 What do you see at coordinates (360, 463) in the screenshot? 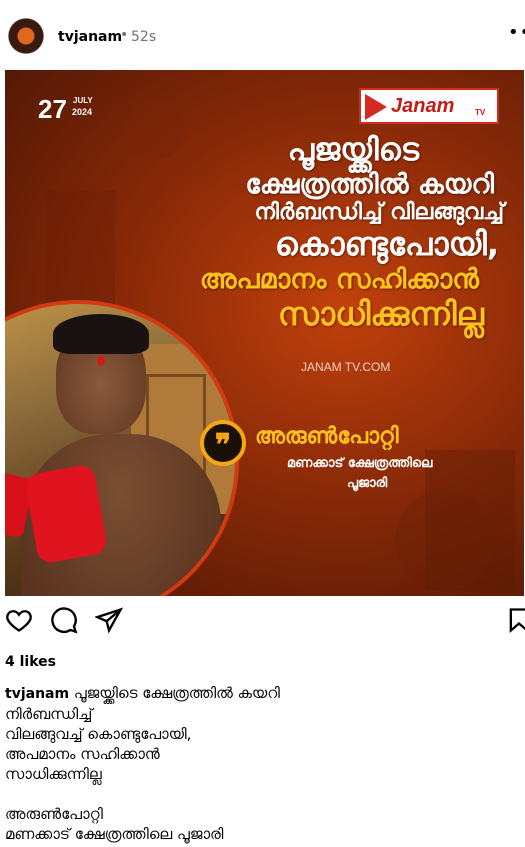
I see `speaker-role: മണക്കാട് ക്ഷേത്രത്തിലെ` at bounding box center [360, 463].